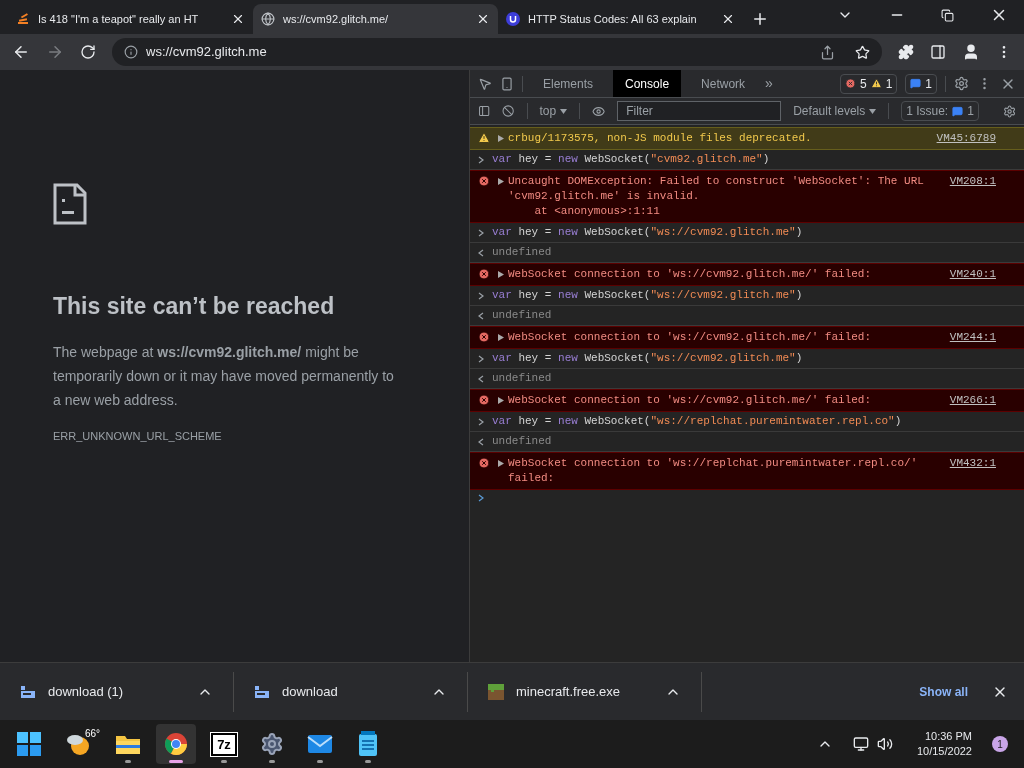  What do you see at coordinates (660, 138) in the screenshot?
I see `warning-message: crbug/1173575, non-JS module files deprecated.` at bounding box center [660, 138].